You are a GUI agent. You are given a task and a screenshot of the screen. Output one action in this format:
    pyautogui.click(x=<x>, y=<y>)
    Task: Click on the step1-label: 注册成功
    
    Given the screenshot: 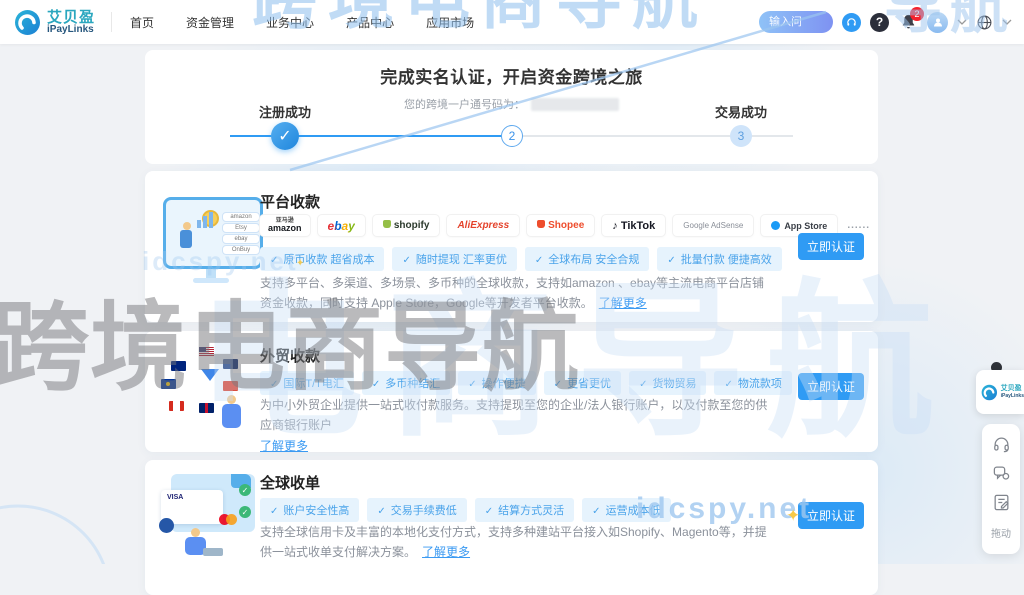 What is the action you would take?
    pyautogui.click(x=284, y=112)
    